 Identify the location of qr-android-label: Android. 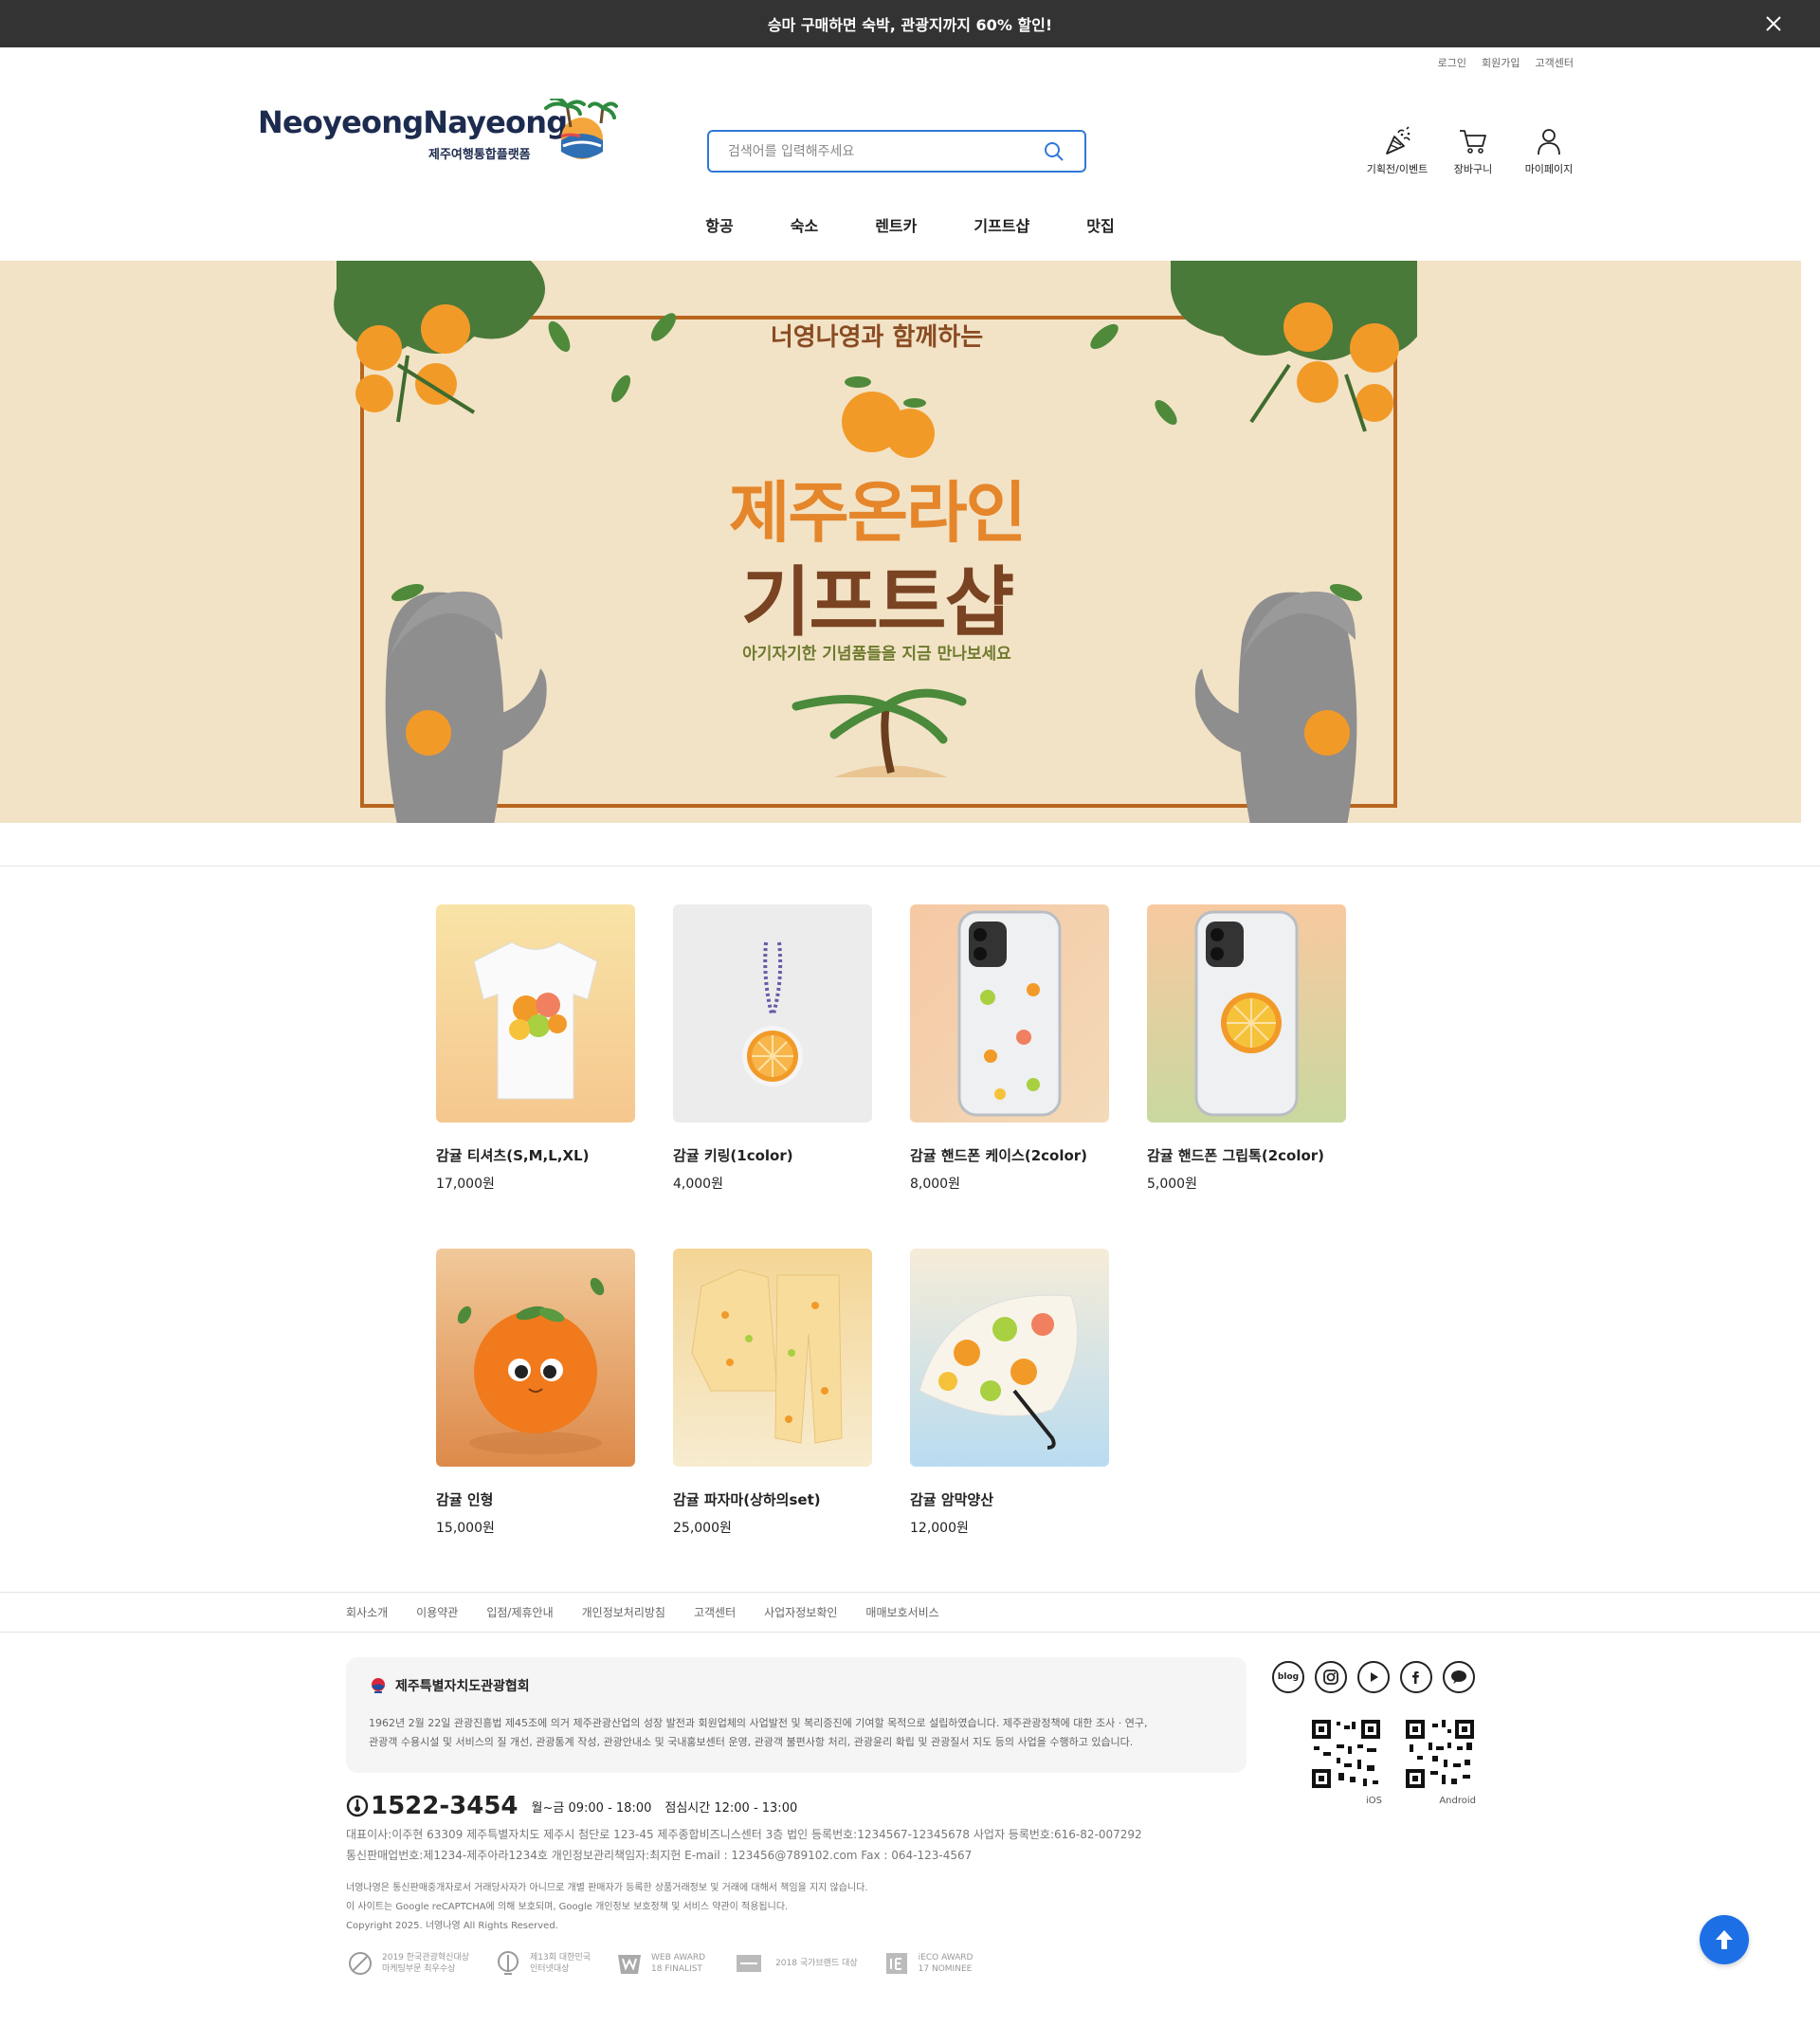
(1457, 1801).